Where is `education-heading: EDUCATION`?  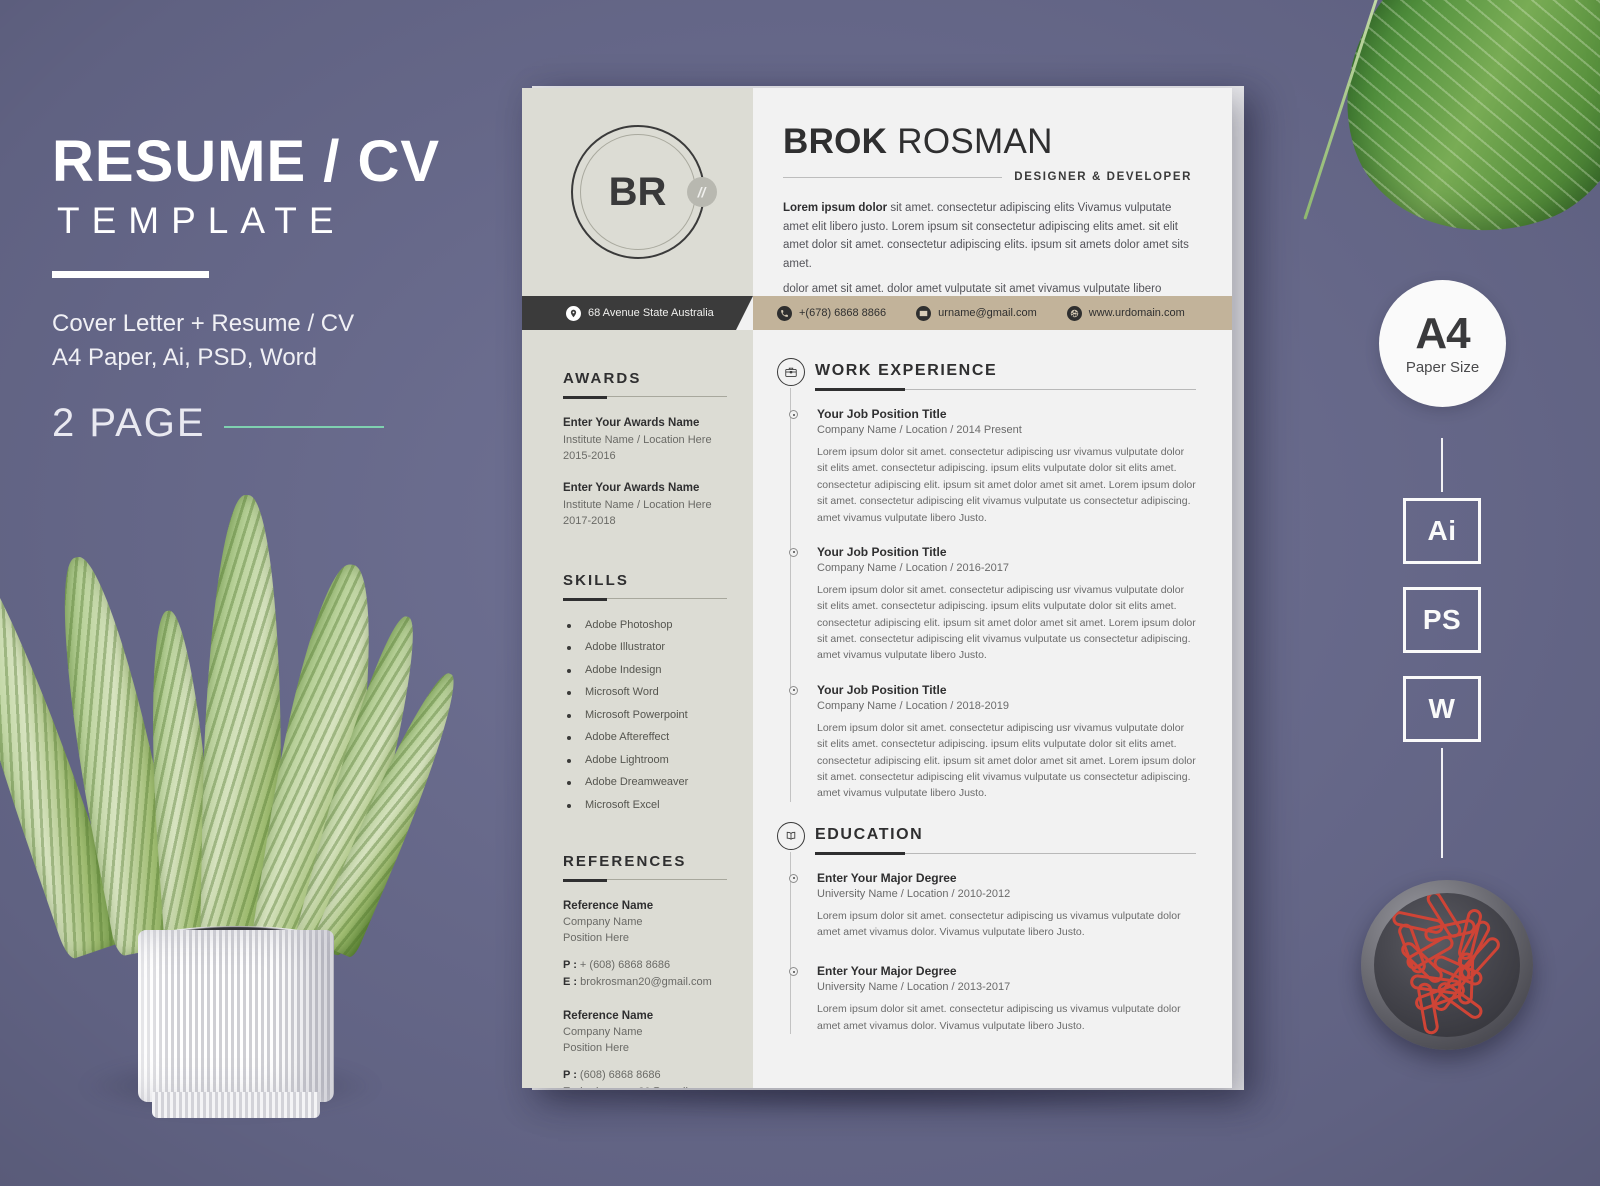
education-heading: EDUCATION is located at coordinates (869, 834).